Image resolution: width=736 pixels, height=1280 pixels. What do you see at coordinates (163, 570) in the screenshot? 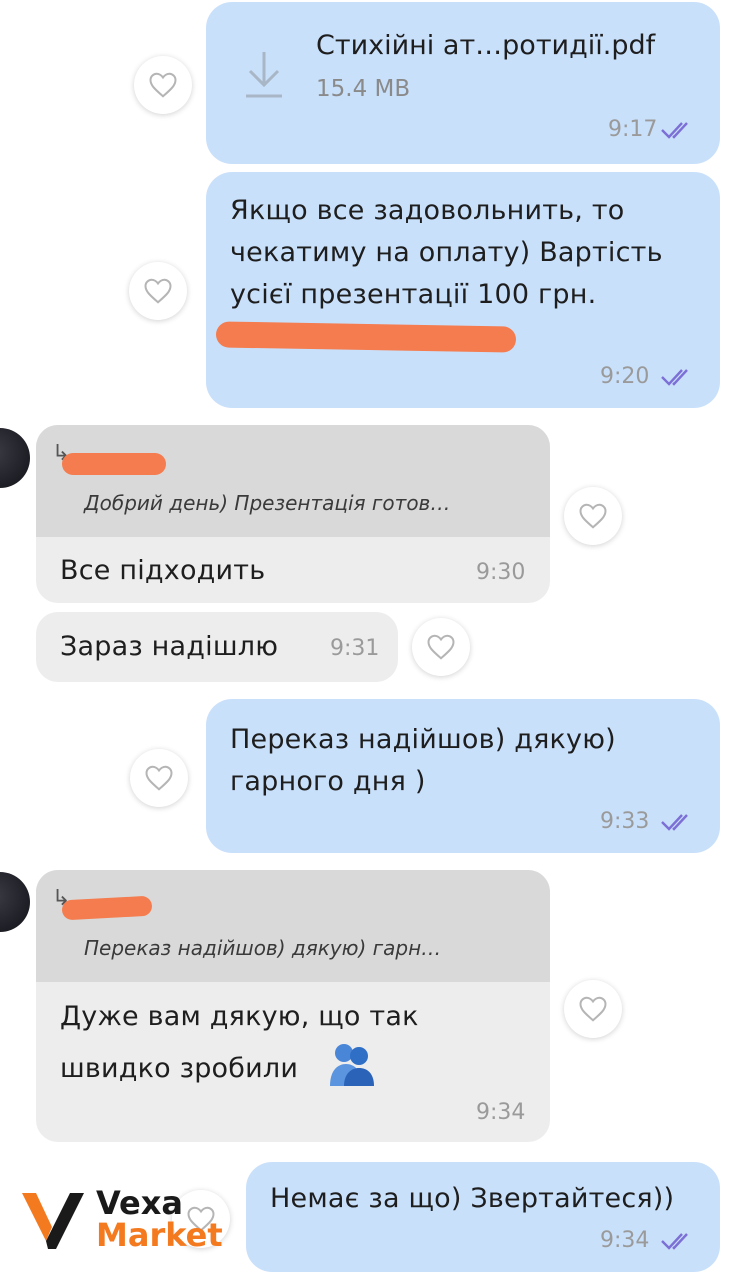
I see `message-text: Все підходить` at bounding box center [163, 570].